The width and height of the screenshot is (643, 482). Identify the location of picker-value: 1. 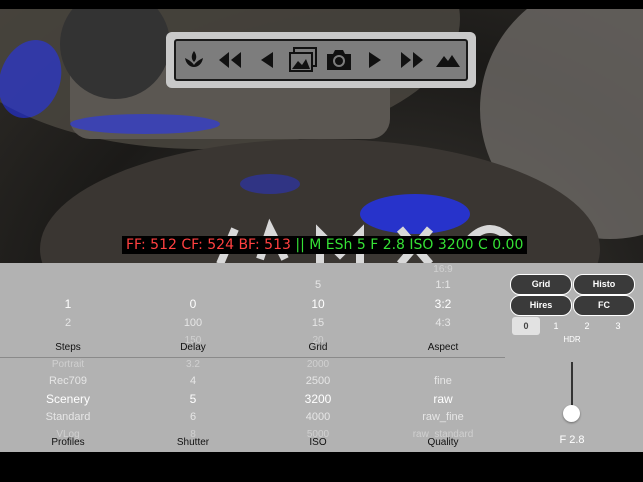
(68, 304).